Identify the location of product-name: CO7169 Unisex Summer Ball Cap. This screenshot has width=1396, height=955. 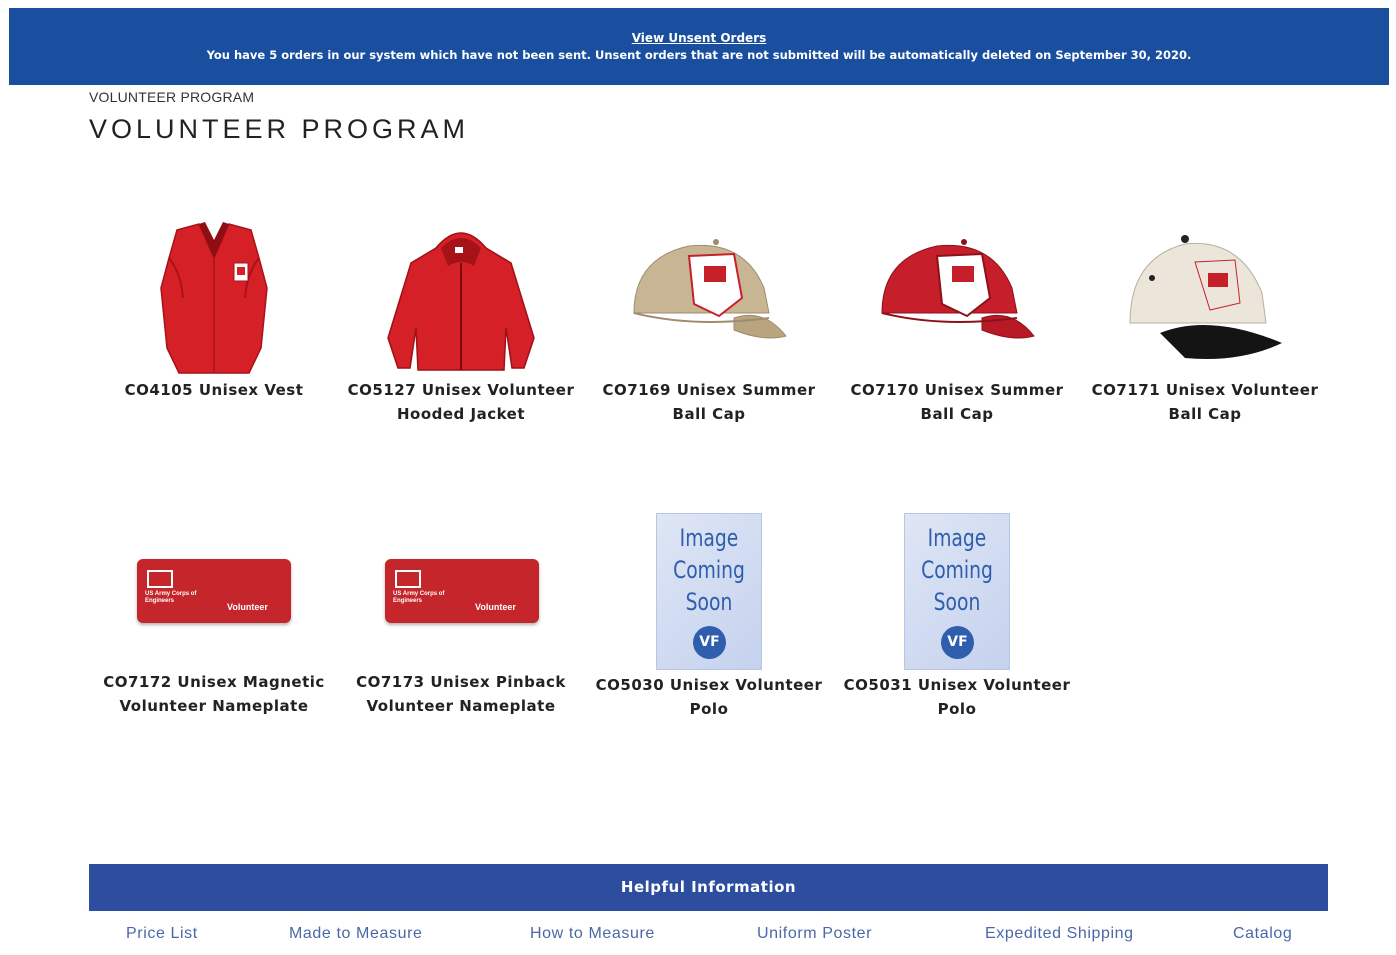
(709, 402).